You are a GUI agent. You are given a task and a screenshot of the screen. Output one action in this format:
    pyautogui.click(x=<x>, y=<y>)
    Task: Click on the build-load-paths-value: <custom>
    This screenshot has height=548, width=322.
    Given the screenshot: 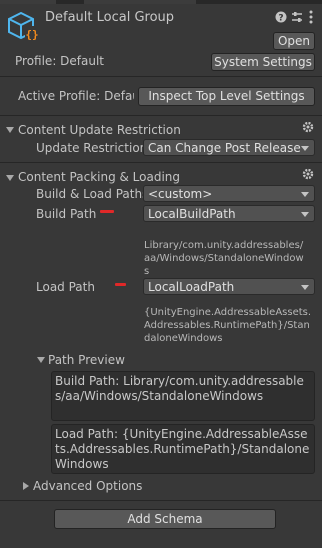 What is the action you would take?
    pyautogui.click(x=180, y=194)
    